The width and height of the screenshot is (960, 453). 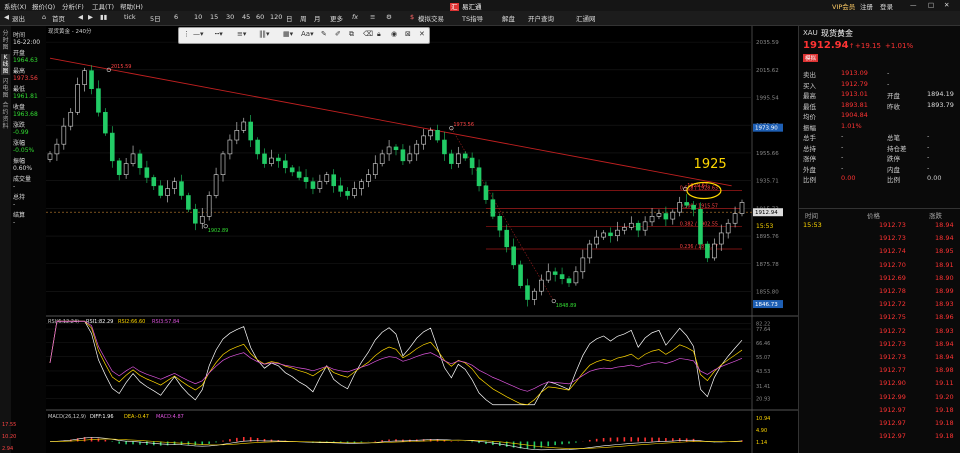 I want to click on sim-trade-button: 模拟交易, so click(x=431, y=18).